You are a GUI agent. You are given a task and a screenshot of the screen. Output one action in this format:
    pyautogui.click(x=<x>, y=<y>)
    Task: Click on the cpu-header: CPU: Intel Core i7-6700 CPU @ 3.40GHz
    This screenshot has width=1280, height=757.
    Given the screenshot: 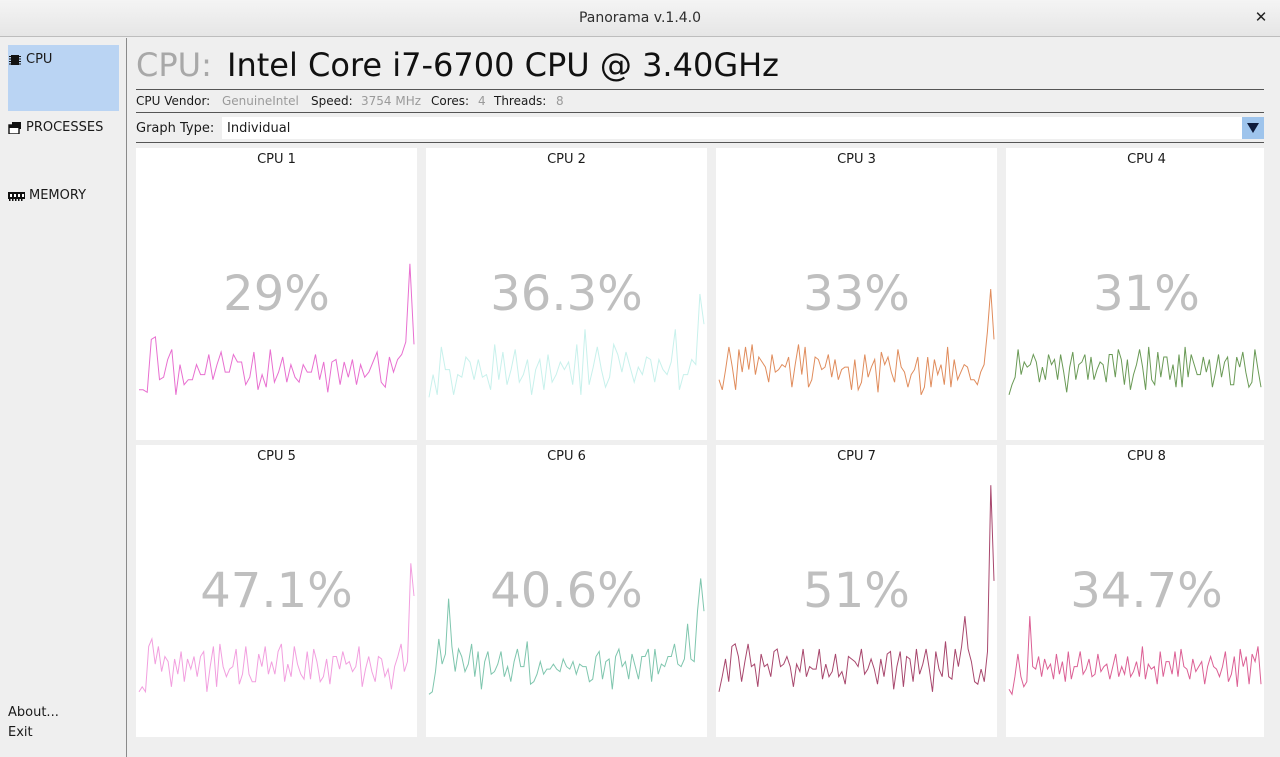 What is the action you would take?
    pyautogui.click(x=700, y=67)
    